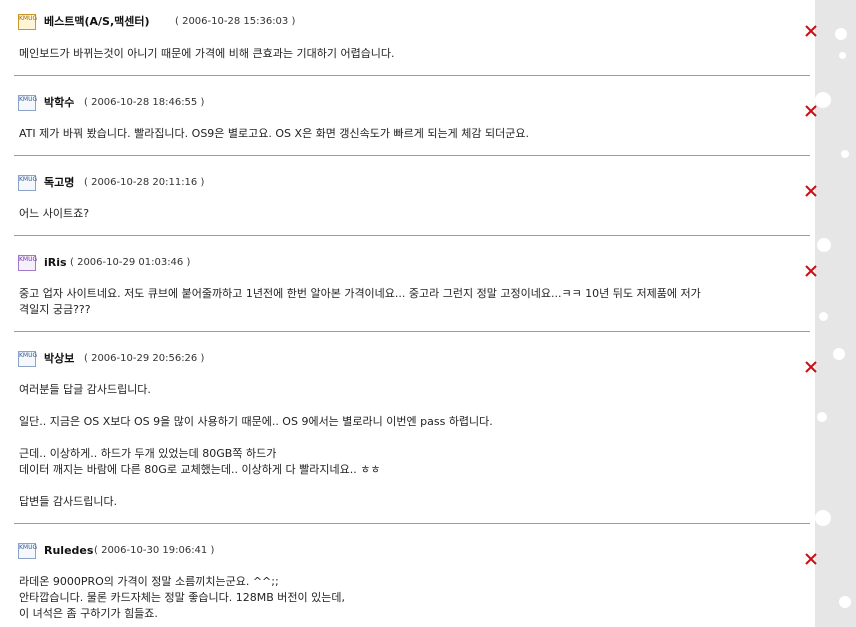  I want to click on comment-author: iRis, so click(55, 263).